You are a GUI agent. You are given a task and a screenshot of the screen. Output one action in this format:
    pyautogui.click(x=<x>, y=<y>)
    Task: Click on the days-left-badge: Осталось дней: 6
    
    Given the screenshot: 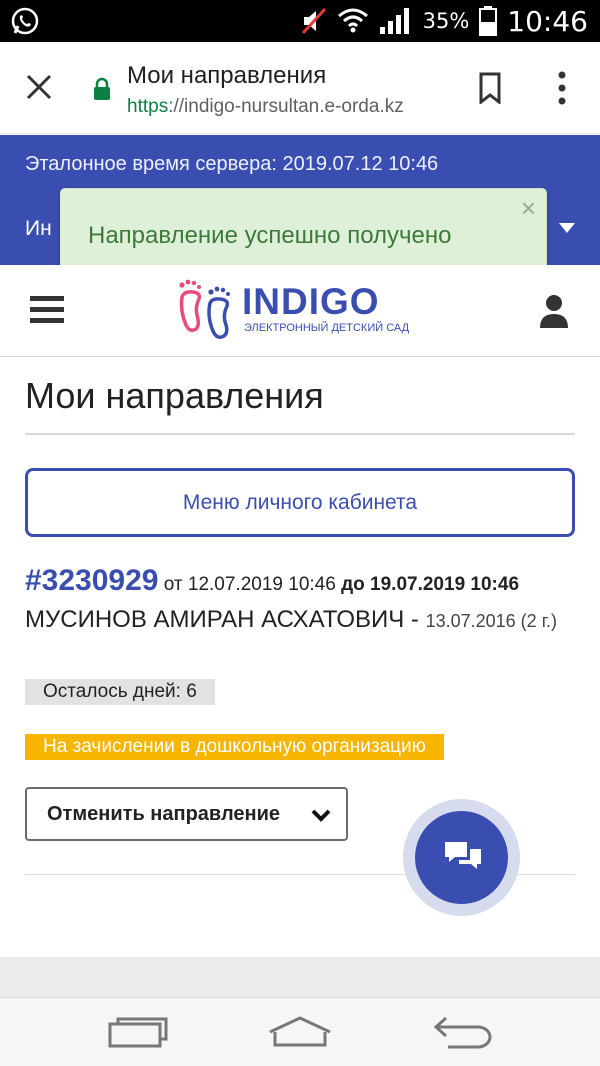 What is the action you would take?
    pyautogui.click(x=120, y=692)
    